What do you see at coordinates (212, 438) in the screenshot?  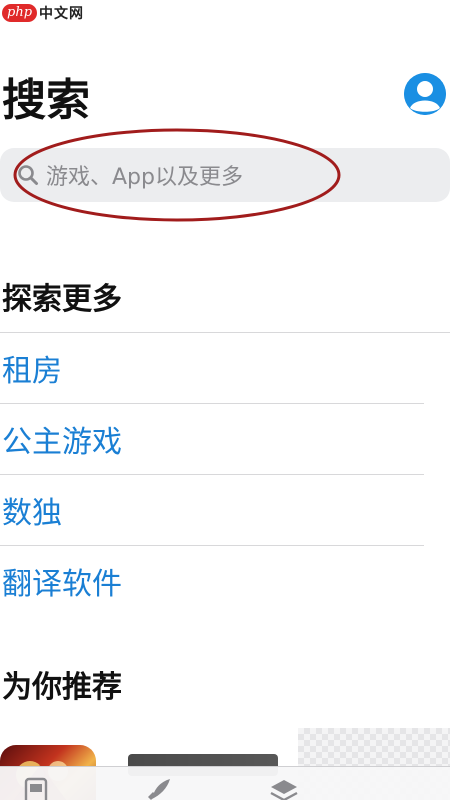 I see `explore-item-princess-games: 公主游戏` at bounding box center [212, 438].